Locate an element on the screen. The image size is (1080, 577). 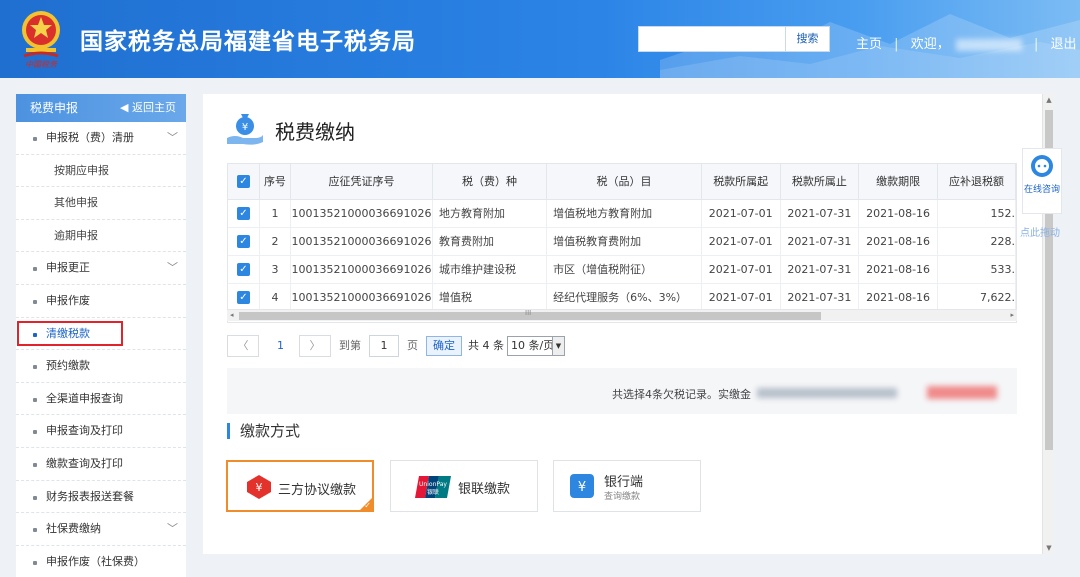
payment-sublabel: 查询缴款 is located at coordinates (622, 497).